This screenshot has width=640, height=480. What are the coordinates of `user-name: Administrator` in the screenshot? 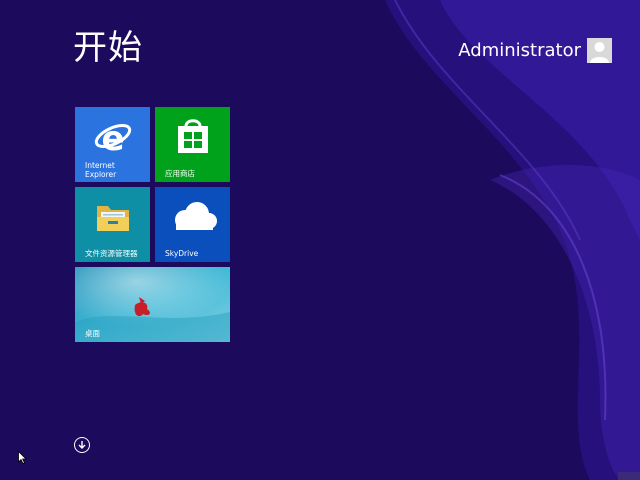 It's located at (519, 50).